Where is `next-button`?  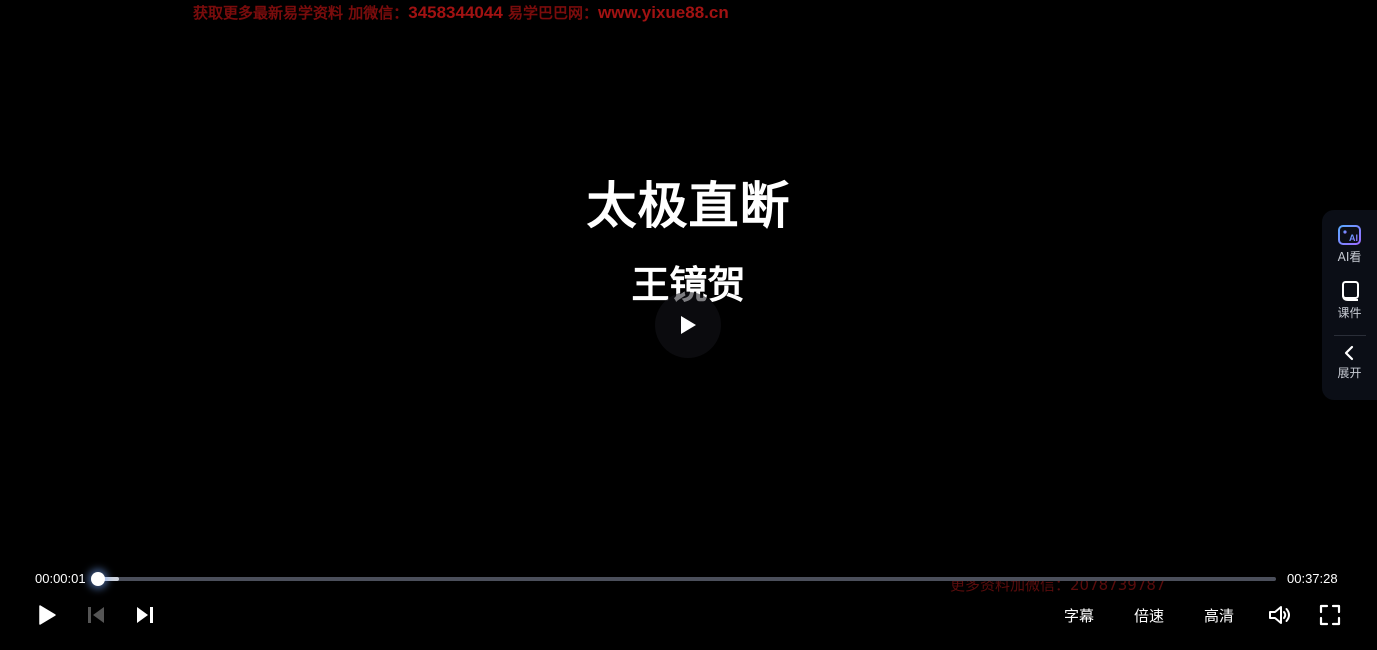 next-button is located at coordinates (145, 615).